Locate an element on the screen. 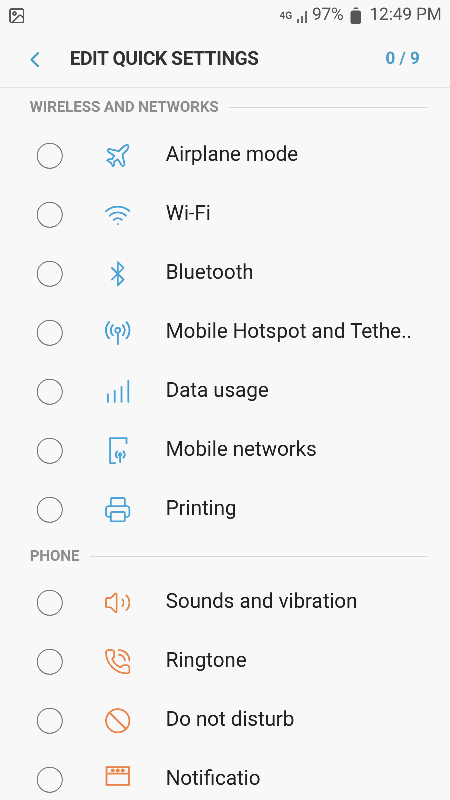 The width and height of the screenshot is (450, 800). setting-label: Mobile networks is located at coordinates (241, 450).